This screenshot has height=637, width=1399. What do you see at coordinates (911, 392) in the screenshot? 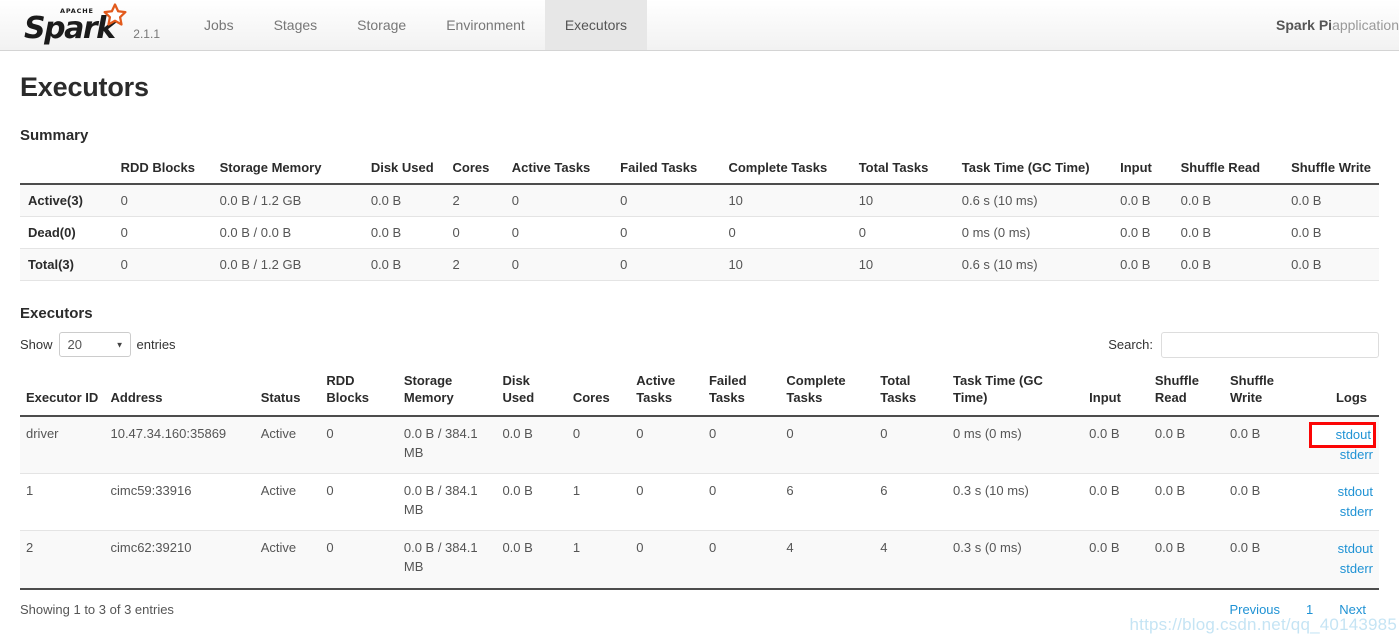
I see `exec-col-total-tasks: Total Tasks` at bounding box center [911, 392].